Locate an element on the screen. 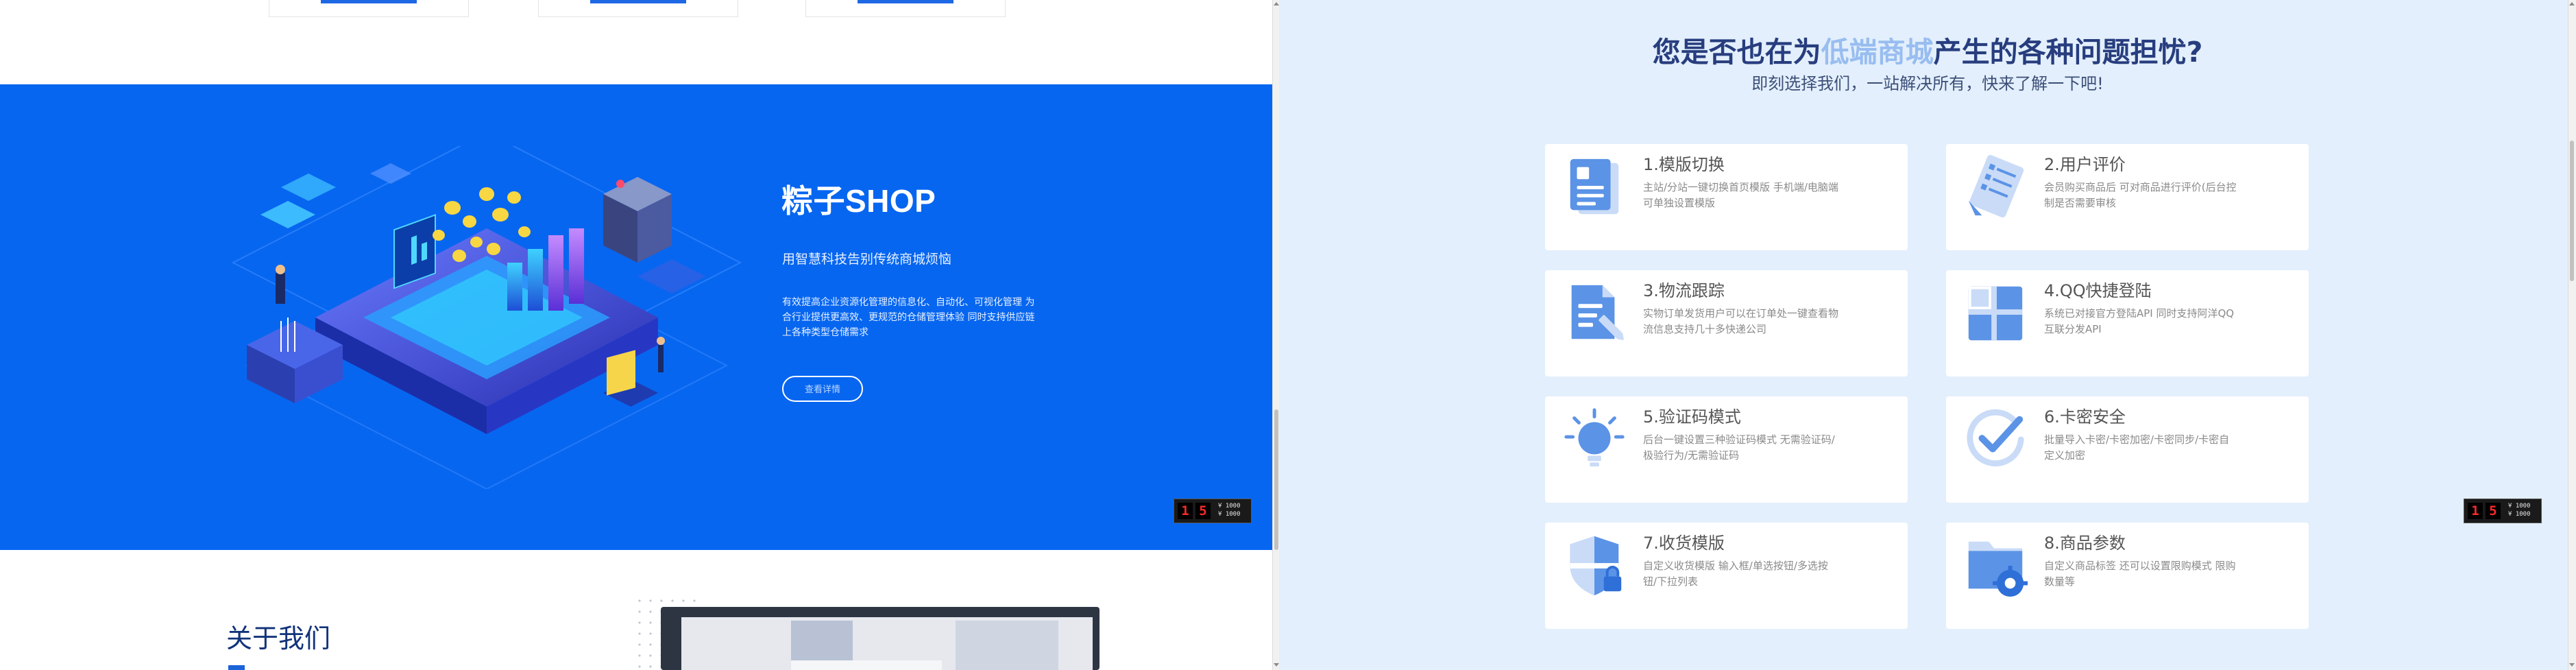 This screenshot has width=2576, height=670. feature-card-card-security: 6.卡密安全 批量导入卡密/卡密加密/卡密同步/卡密自定义加密 is located at coordinates (2127, 449).